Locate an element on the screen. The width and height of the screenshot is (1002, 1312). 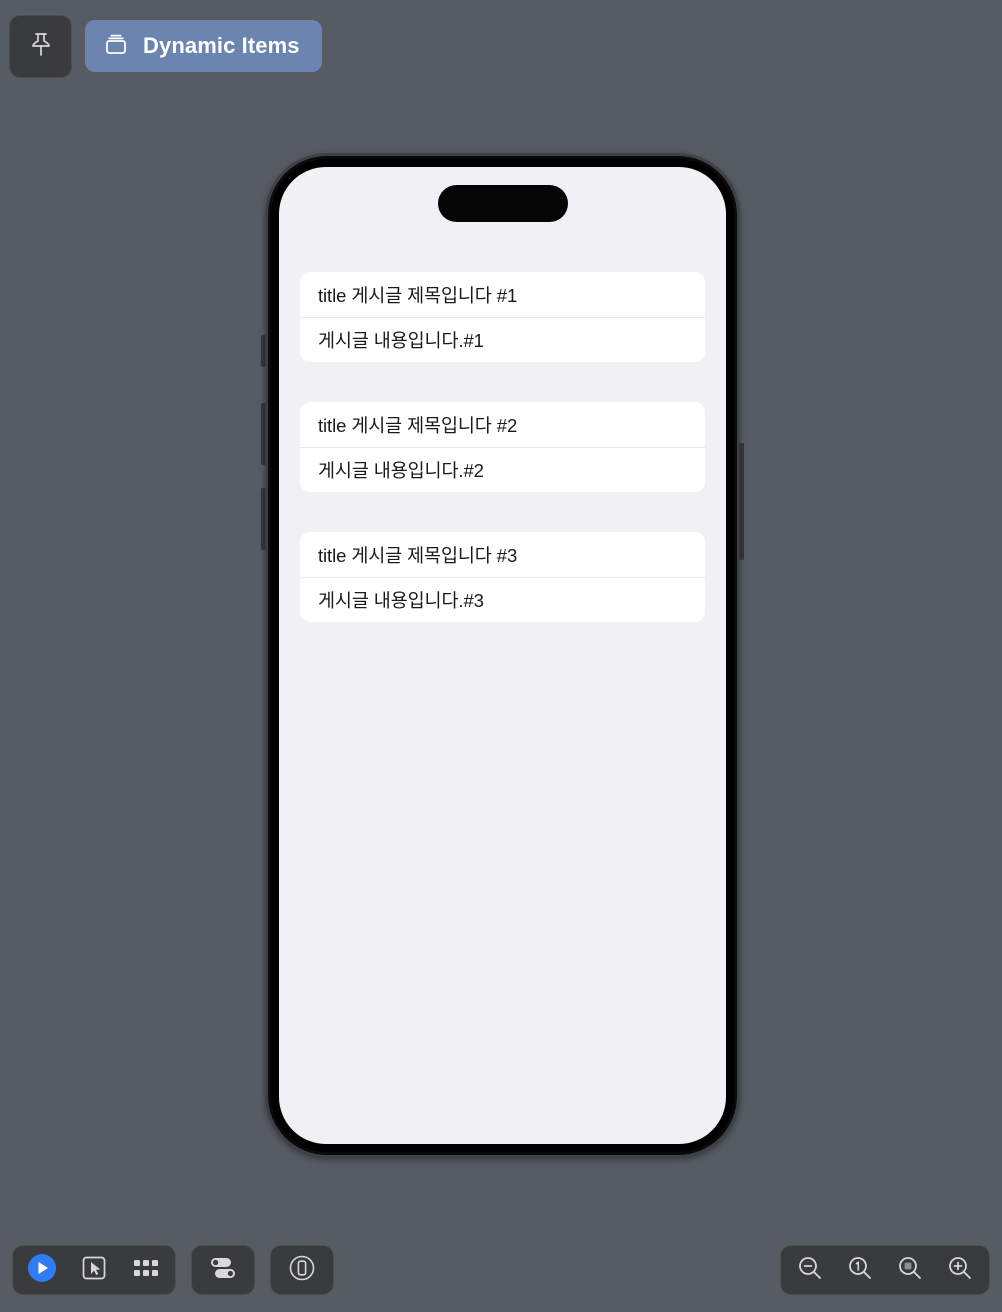
list-item: title 게시글 제목입니다 #1 게시글 내용입니다.#1 is located at coordinates (502, 317).